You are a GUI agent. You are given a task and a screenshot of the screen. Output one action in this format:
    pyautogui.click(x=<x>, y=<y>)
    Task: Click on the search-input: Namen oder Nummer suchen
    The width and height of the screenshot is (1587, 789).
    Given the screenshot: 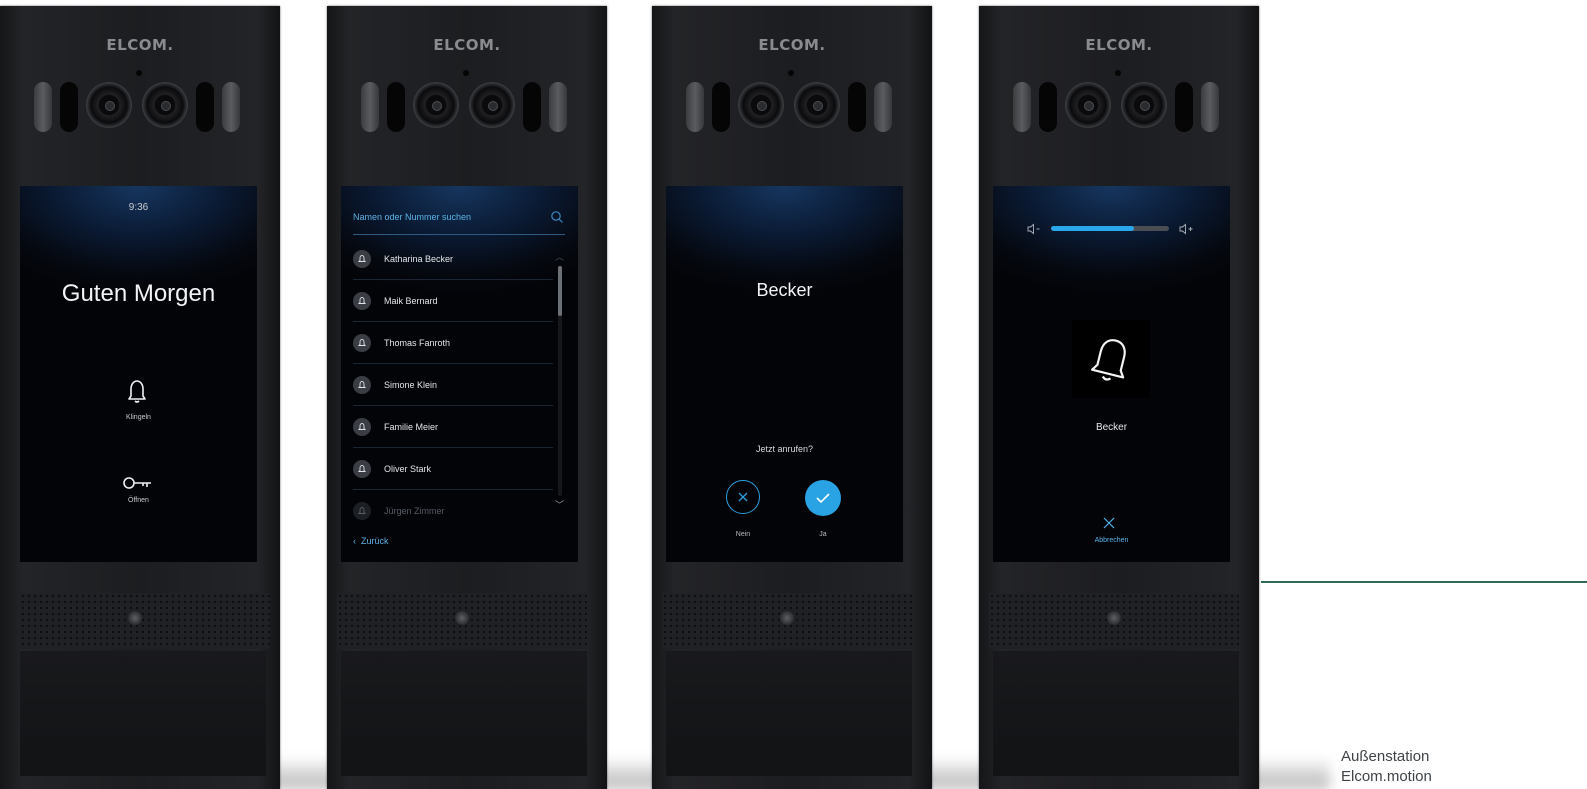 What is the action you would take?
    pyautogui.click(x=412, y=217)
    